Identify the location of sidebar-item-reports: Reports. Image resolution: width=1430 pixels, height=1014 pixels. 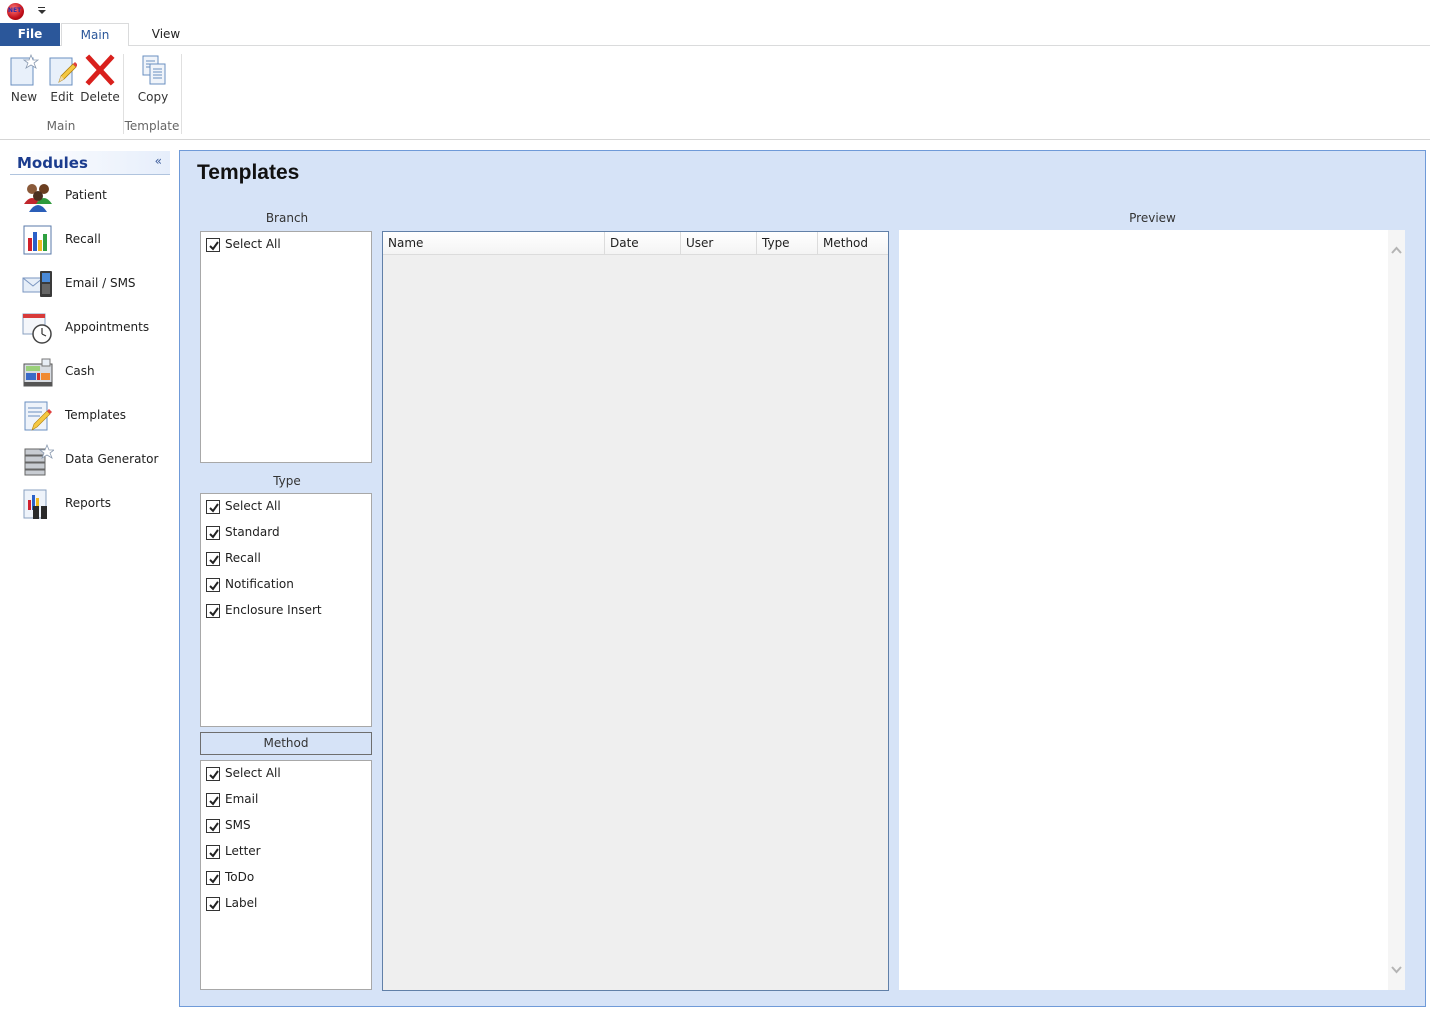
(90, 505).